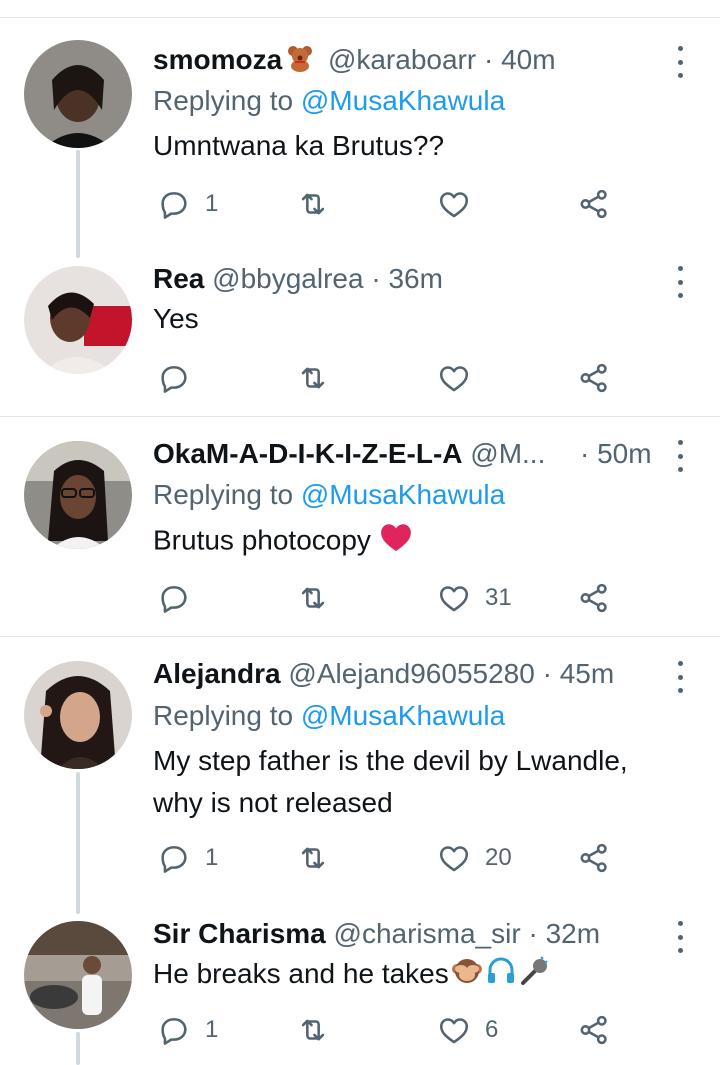 The image size is (720, 1065). What do you see at coordinates (411, 673) in the screenshot?
I see `handle: @Alejand96055280` at bounding box center [411, 673].